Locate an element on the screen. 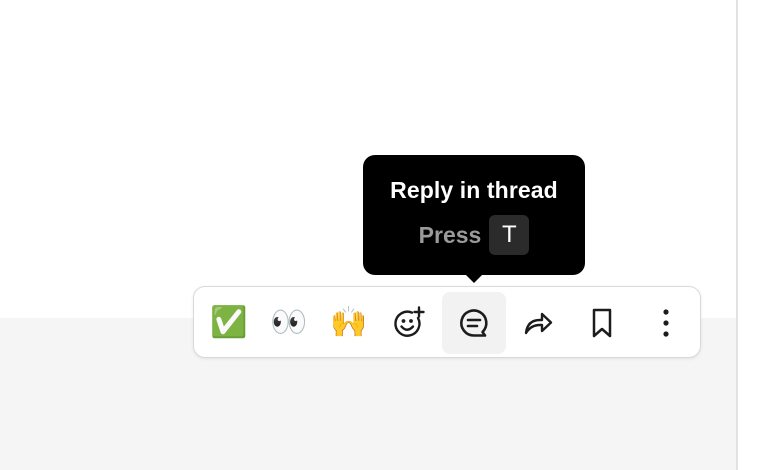 This screenshot has width=774, height=470. message-actions-toolbar: ✅ 👀 🙌 is located at coordinates (447, 322).